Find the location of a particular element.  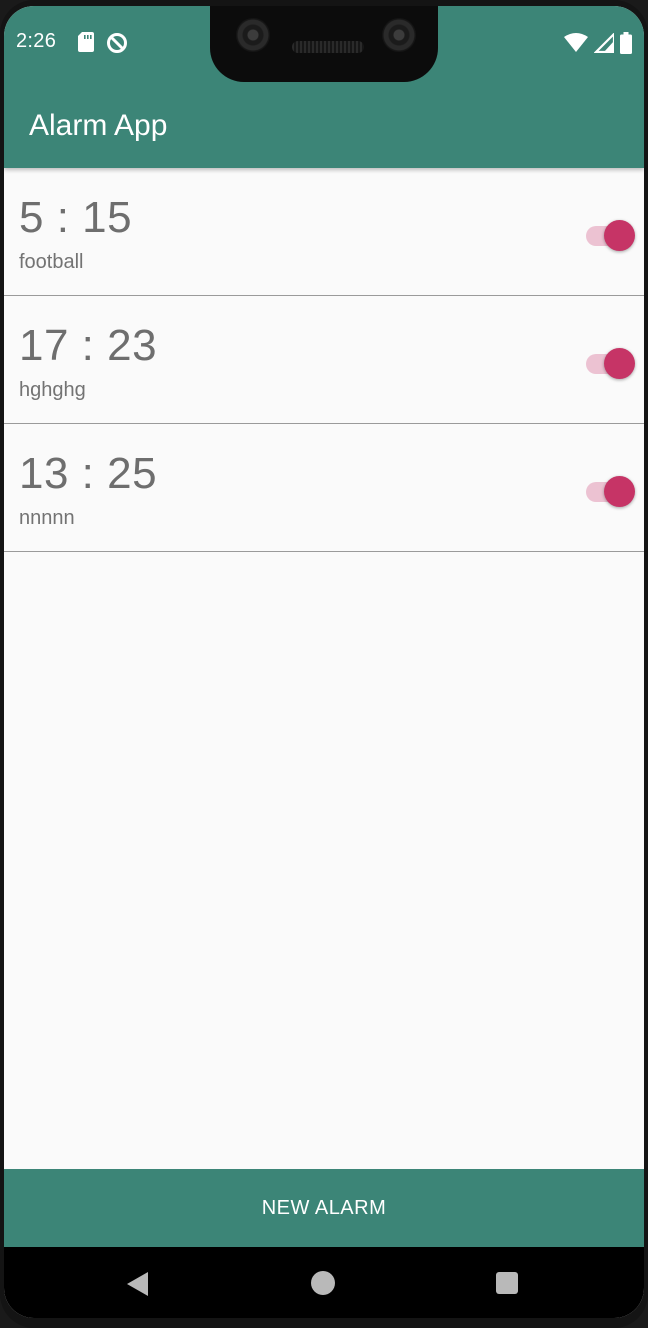

battery-icon is located at coordinates (626, 45).